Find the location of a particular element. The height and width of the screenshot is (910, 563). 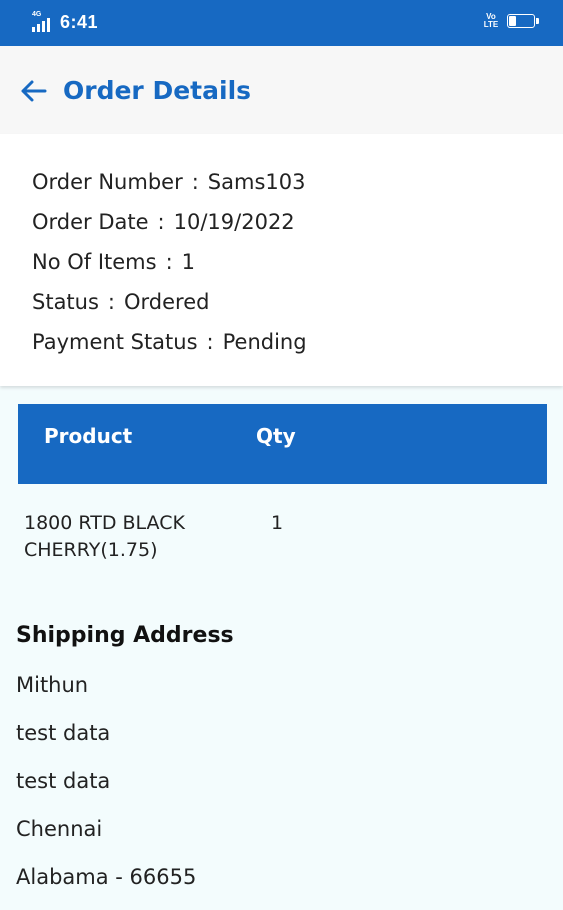

column-header-product: Product is located at coordinates (88, 436).